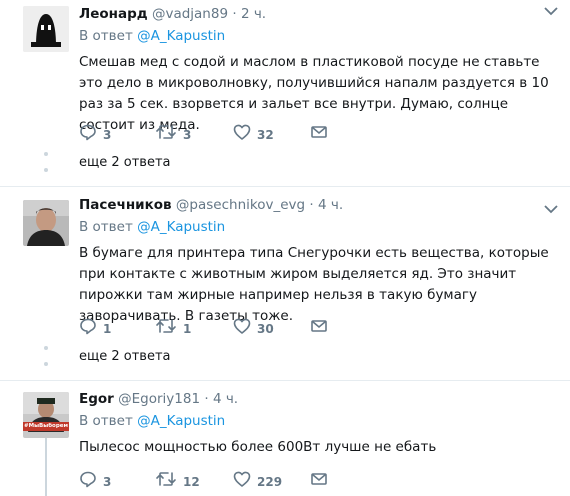 This screenshot has height=496, width=570. Describe the element at coordinates (229, 479) in the screenshot. I see `tweet-actions: 3 12 229` at that location.